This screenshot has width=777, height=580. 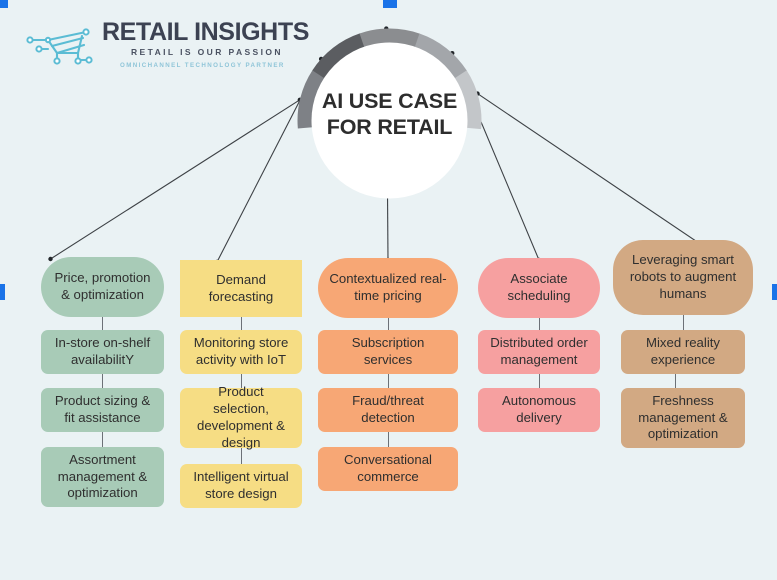 I want to click on node-label: Demand forecasting, so click(x=241, y=287).